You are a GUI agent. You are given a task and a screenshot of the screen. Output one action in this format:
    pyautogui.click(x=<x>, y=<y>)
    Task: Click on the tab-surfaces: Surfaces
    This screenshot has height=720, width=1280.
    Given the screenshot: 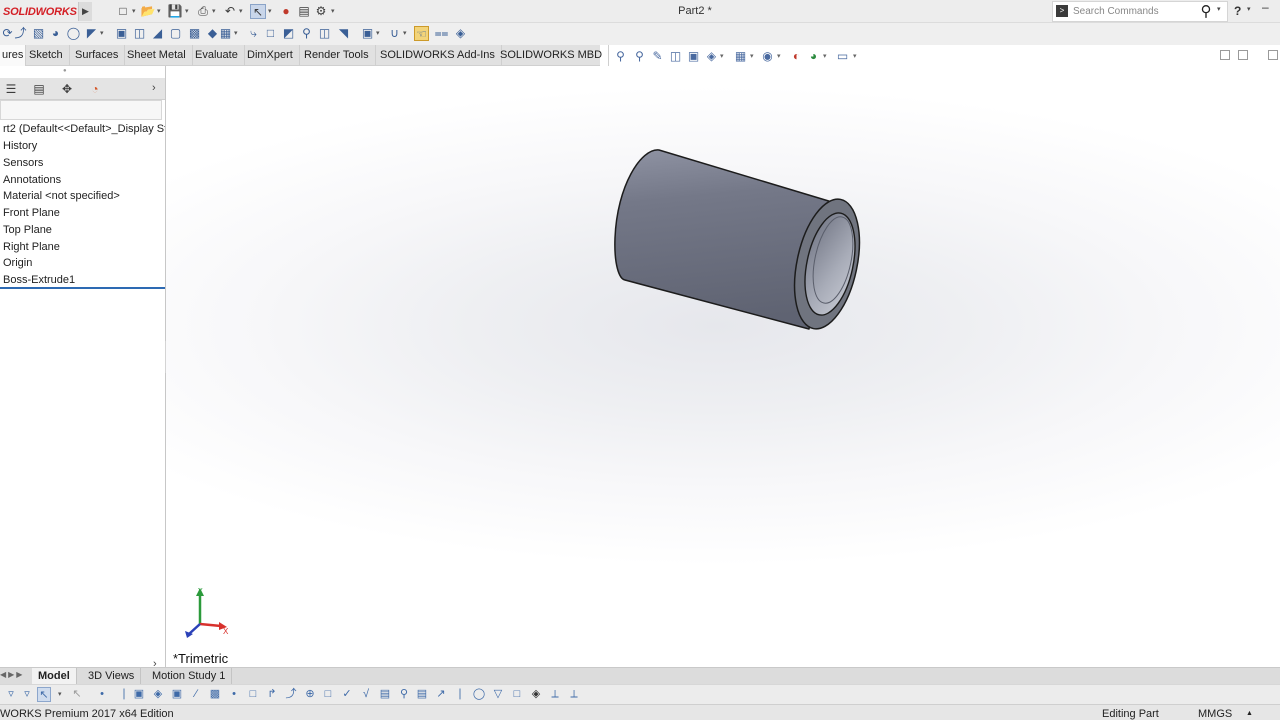 What is the action you would take?
    pyautogui.click(x=97, y=55)
    